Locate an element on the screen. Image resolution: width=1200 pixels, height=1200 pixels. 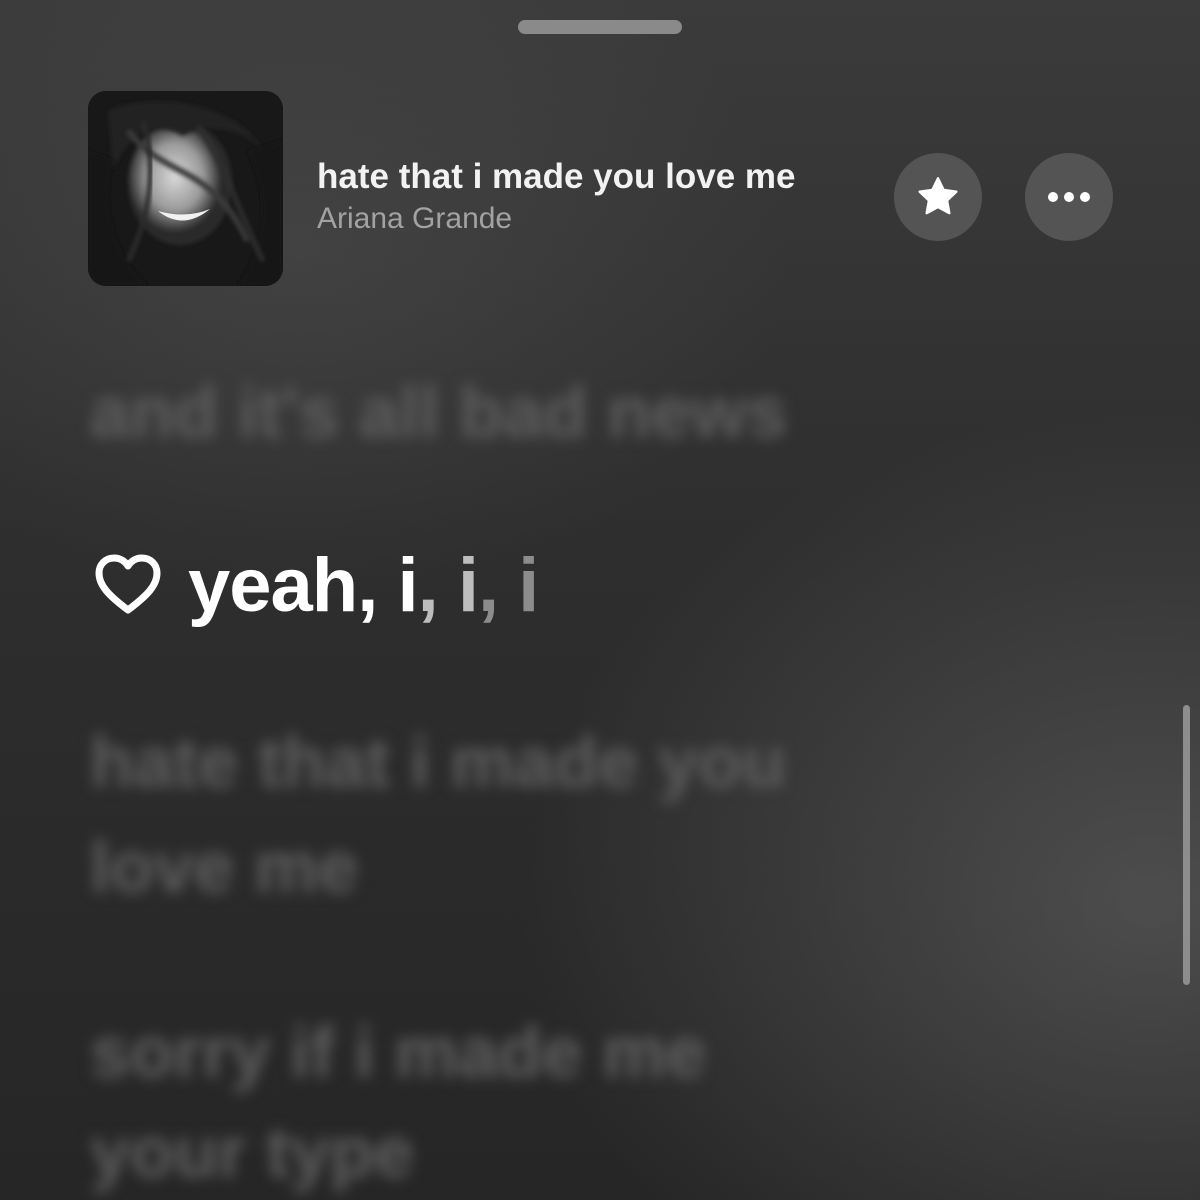
track-title: hate that i made you love me is located at coordinates (556, 176).